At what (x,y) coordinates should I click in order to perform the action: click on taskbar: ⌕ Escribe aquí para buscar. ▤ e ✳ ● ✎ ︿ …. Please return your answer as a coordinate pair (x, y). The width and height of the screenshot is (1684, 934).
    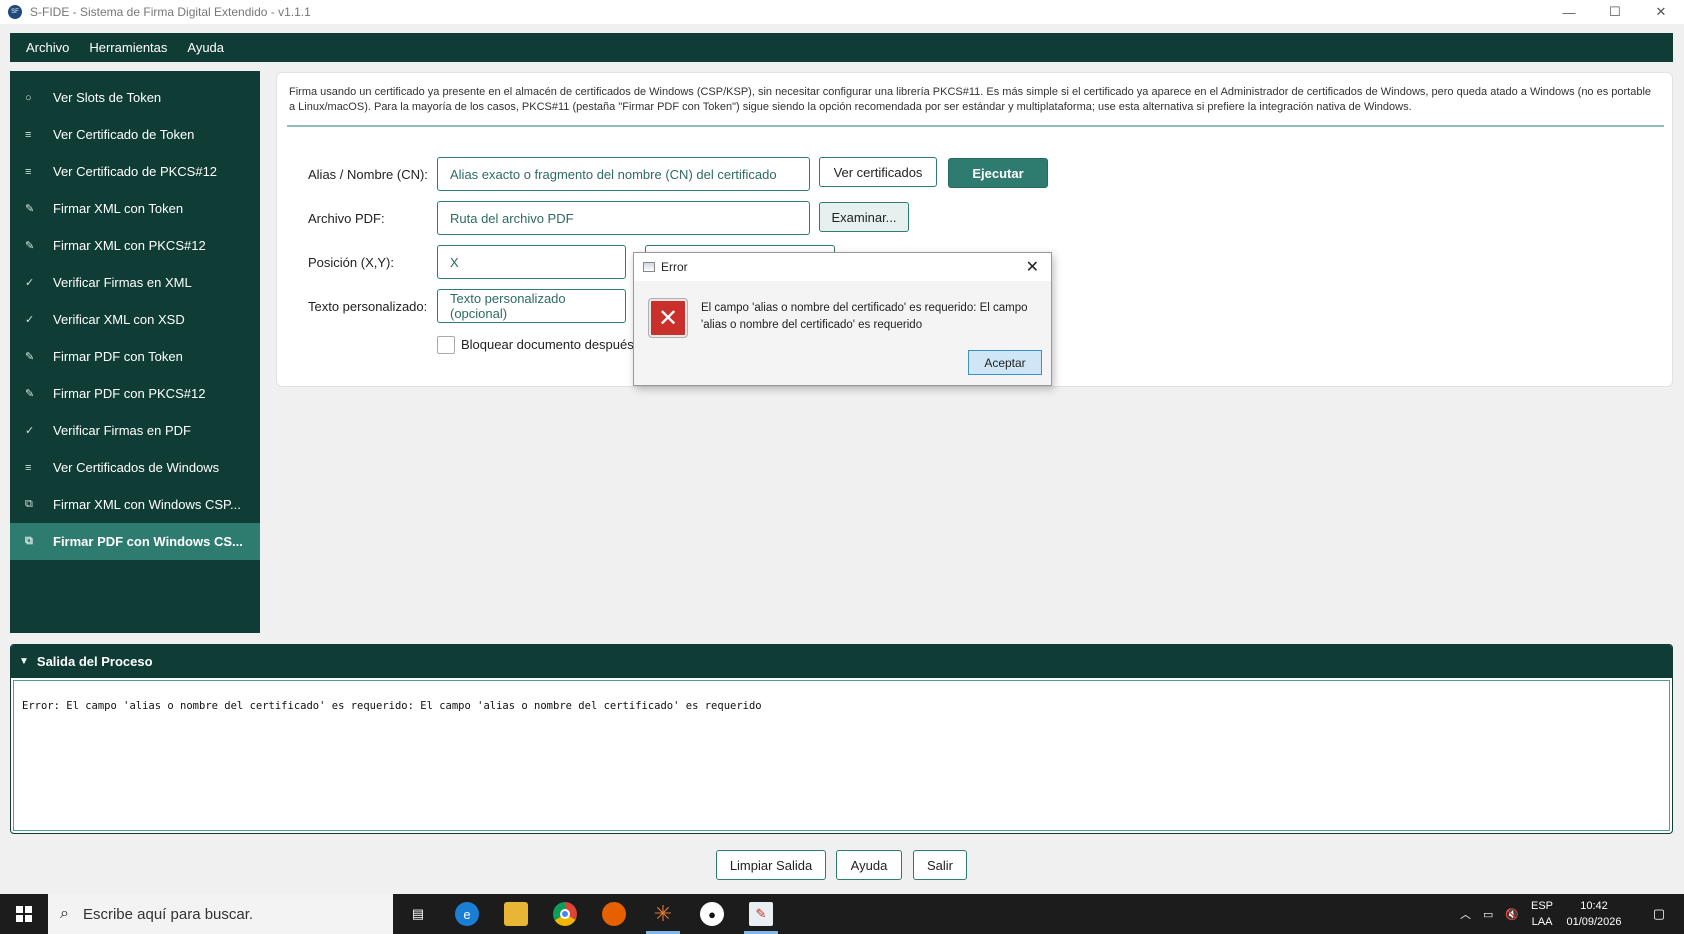
    Looking at the image, I should click on (842, 914).